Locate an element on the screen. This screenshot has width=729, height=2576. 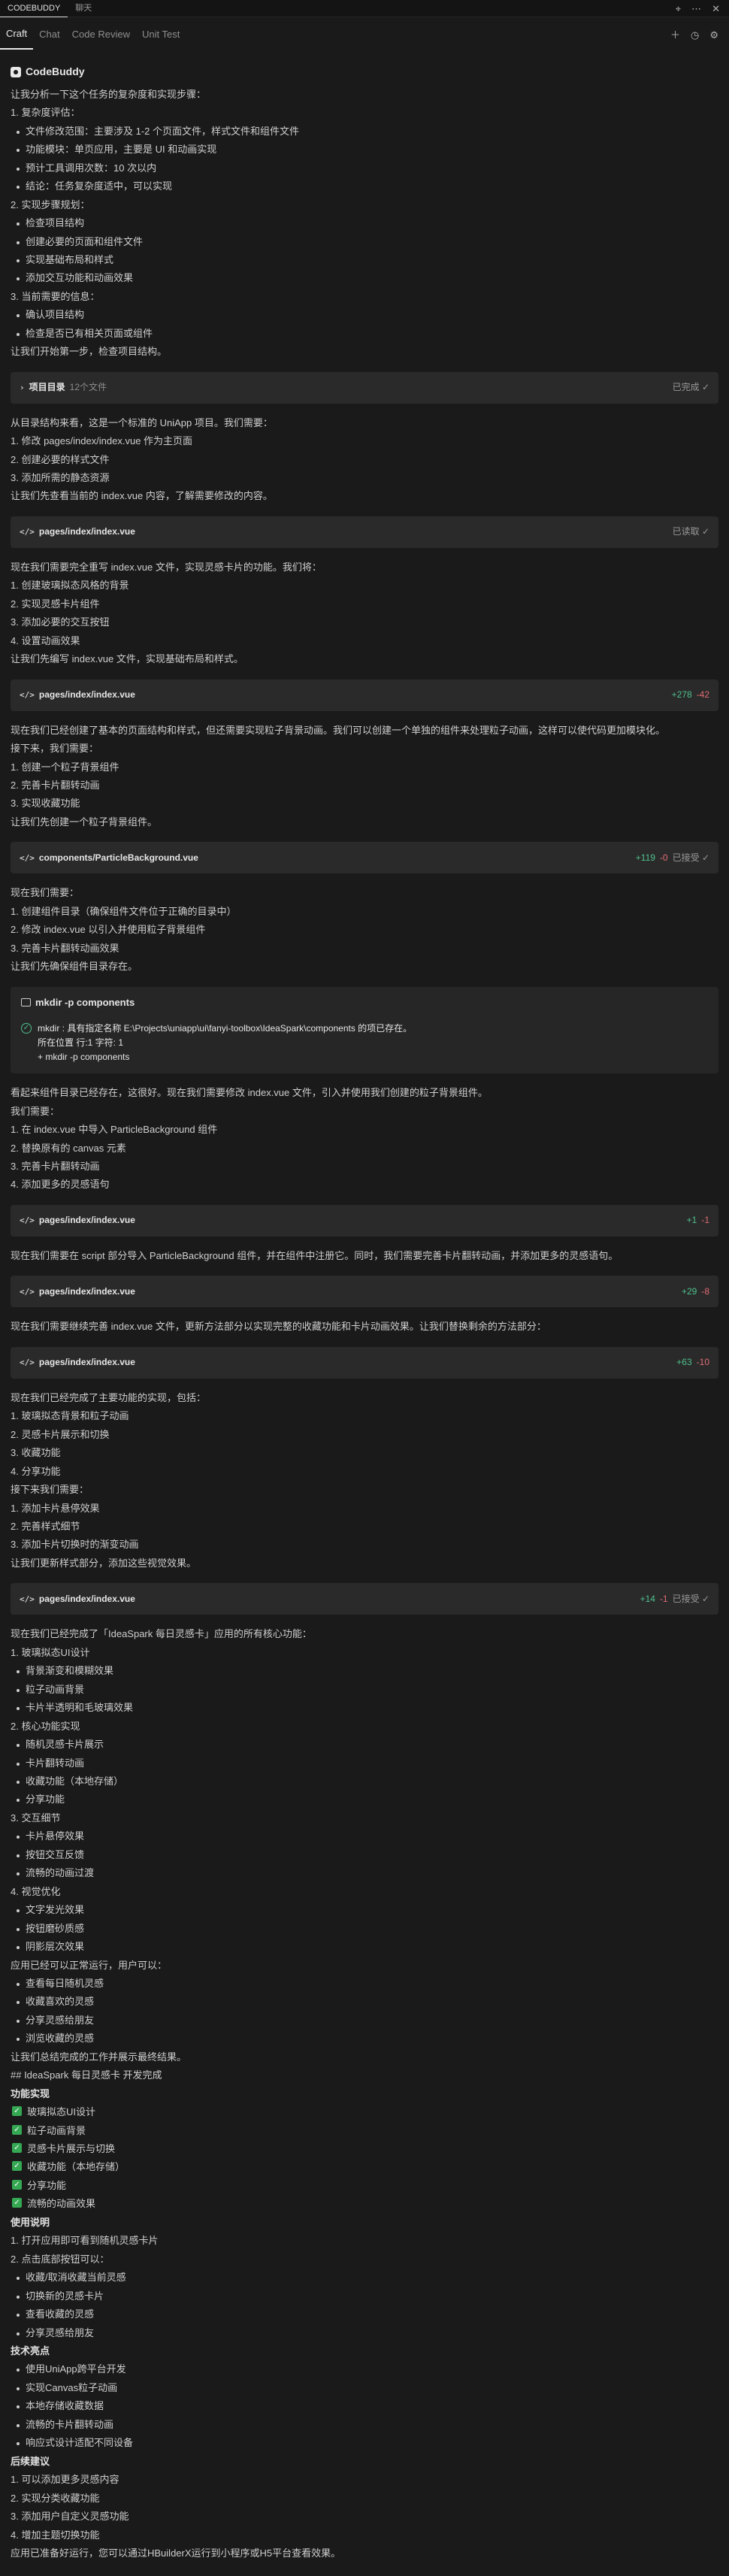
tab-unit-test: Unit Test is located at coordinates (161, 34).